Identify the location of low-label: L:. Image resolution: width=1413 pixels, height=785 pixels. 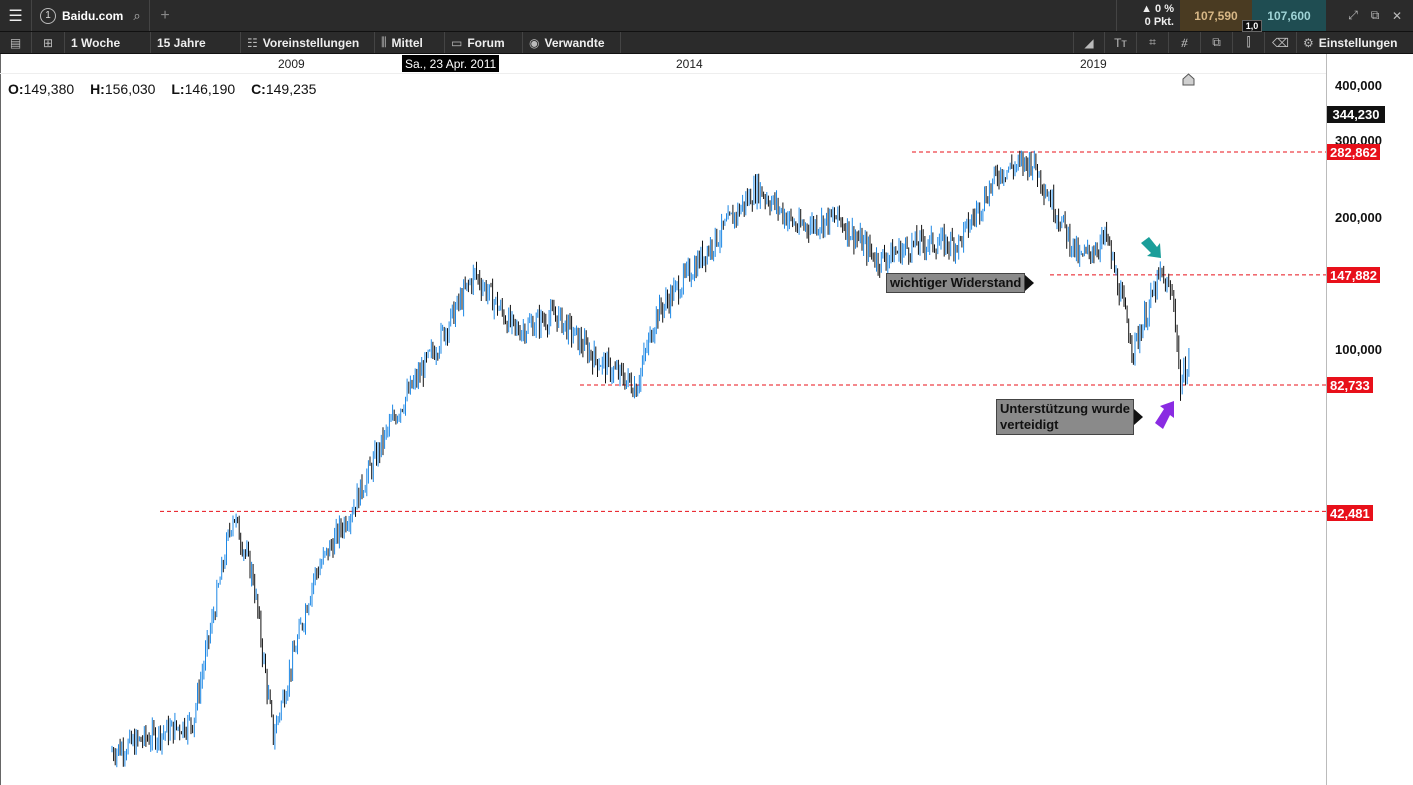
(178, 89).